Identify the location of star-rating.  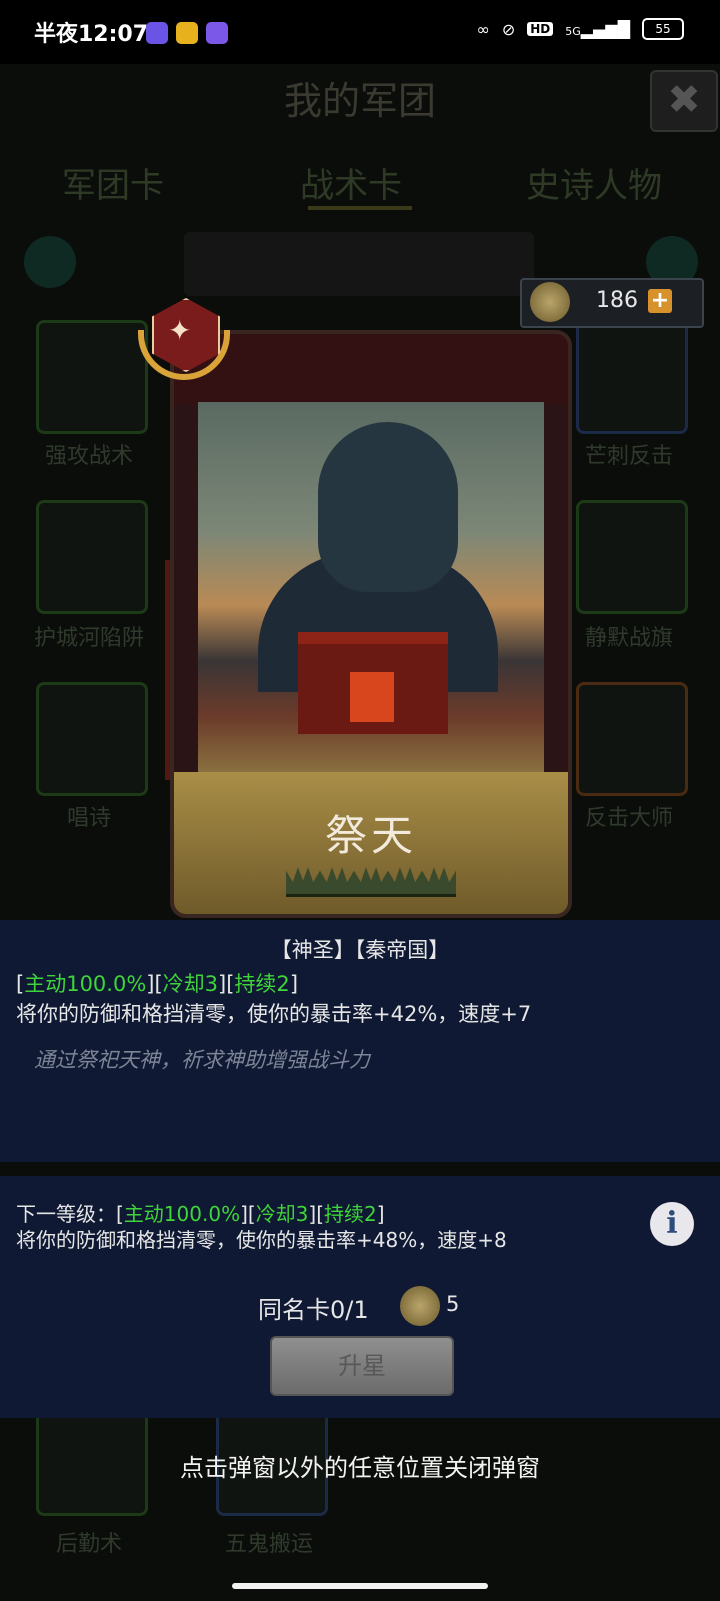
(371, 881).